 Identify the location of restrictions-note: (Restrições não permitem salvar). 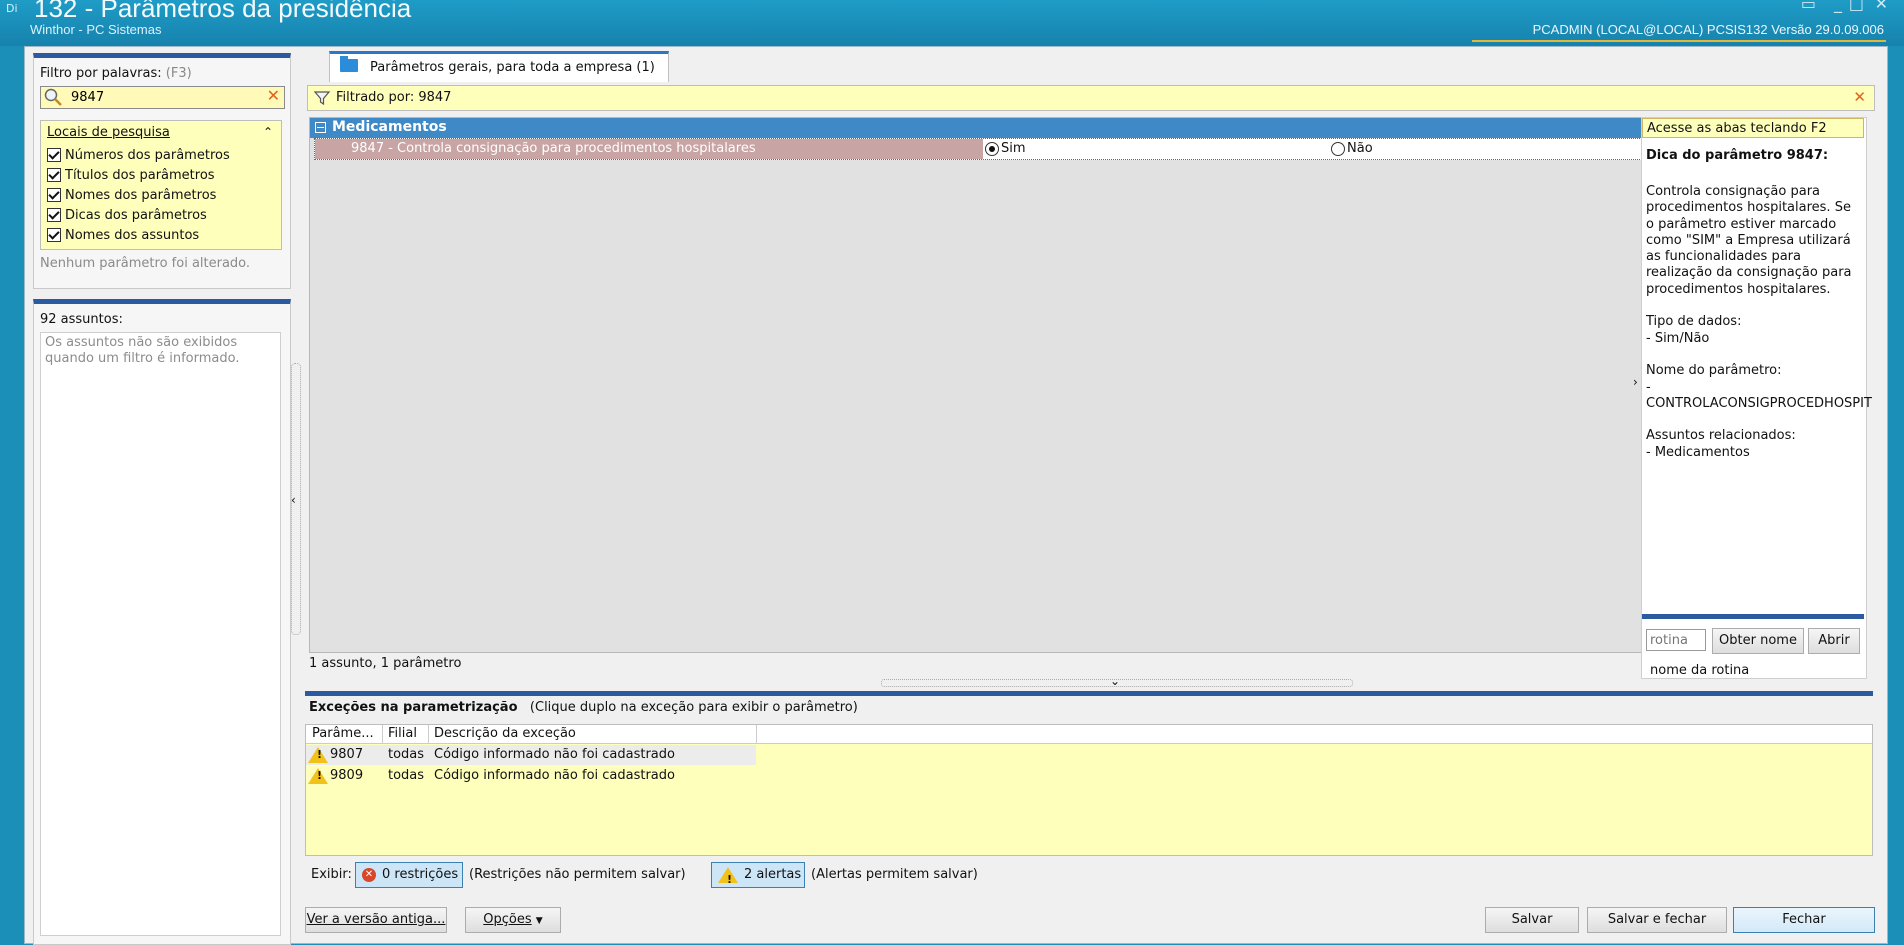
(577, 874).